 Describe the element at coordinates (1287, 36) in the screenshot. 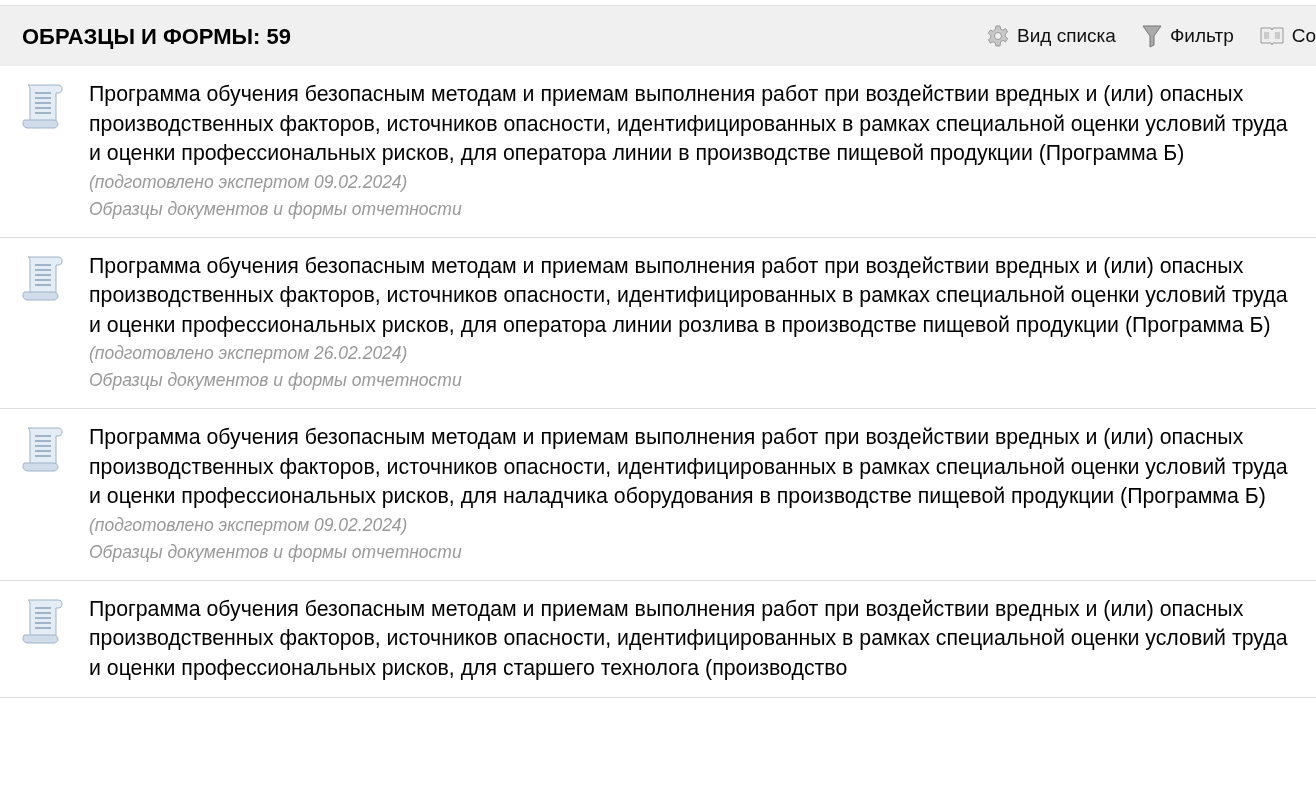

I see `toolbar-button: Со` at that location.